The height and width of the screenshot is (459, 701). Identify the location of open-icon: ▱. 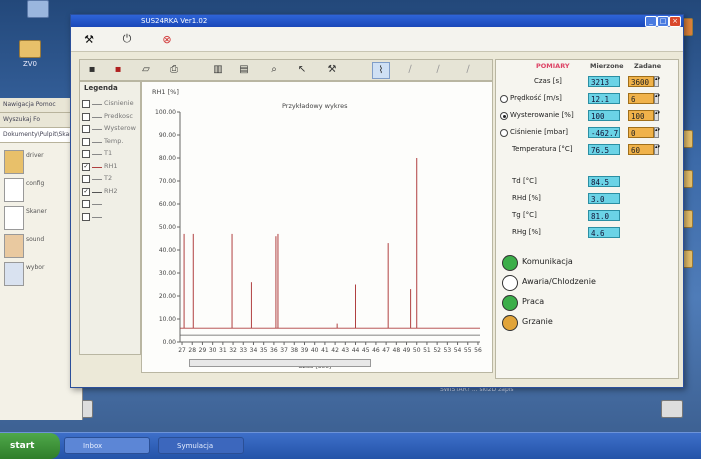
(146, 69).